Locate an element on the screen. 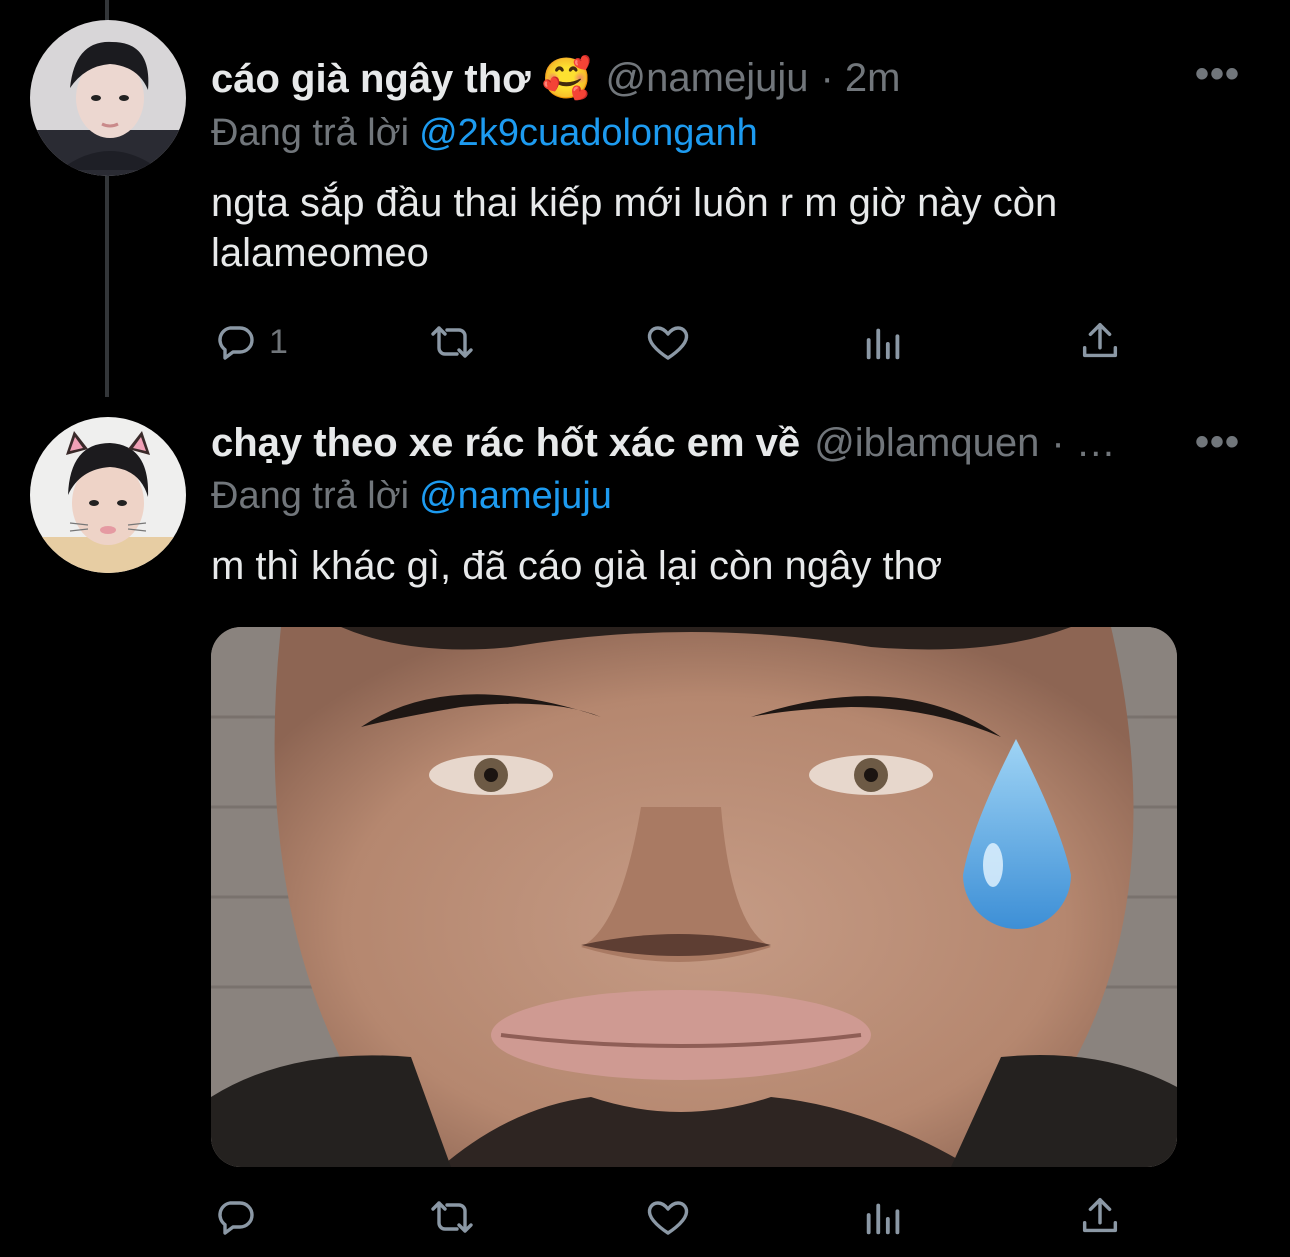 The image size is (1290, 1257). reply-button is located at coordinates (240, 1217).